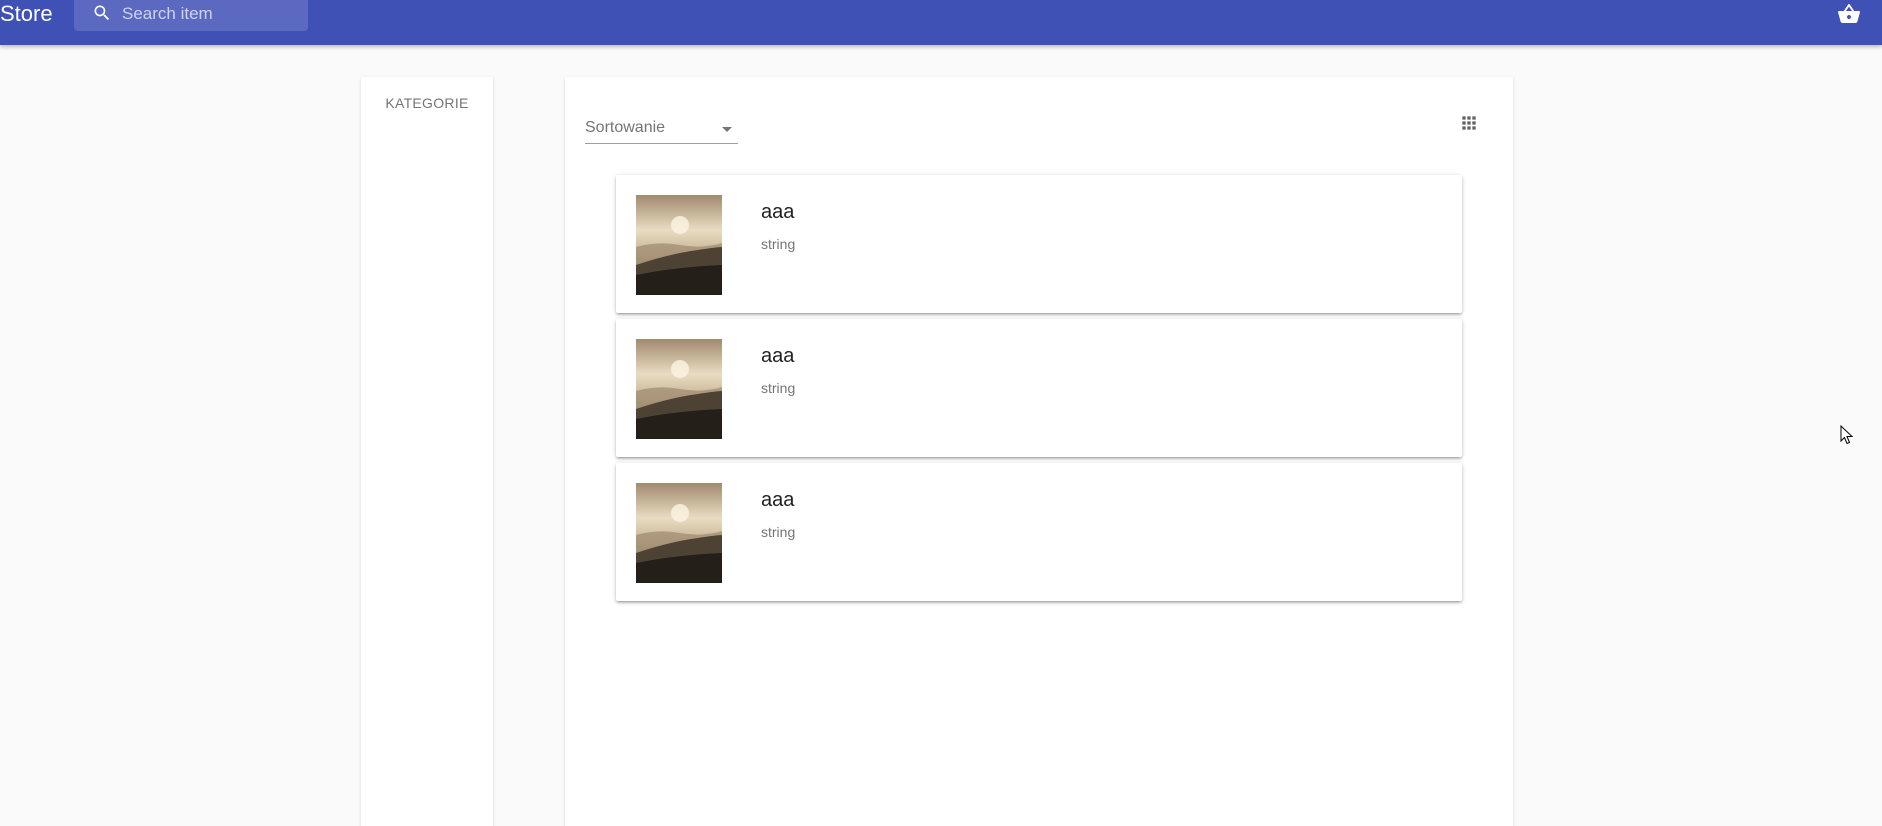 Image resolution: width=1882 pixels, height=826 pixels. I want to click on categories-panel: KATEGORIE, so click(427, 451).